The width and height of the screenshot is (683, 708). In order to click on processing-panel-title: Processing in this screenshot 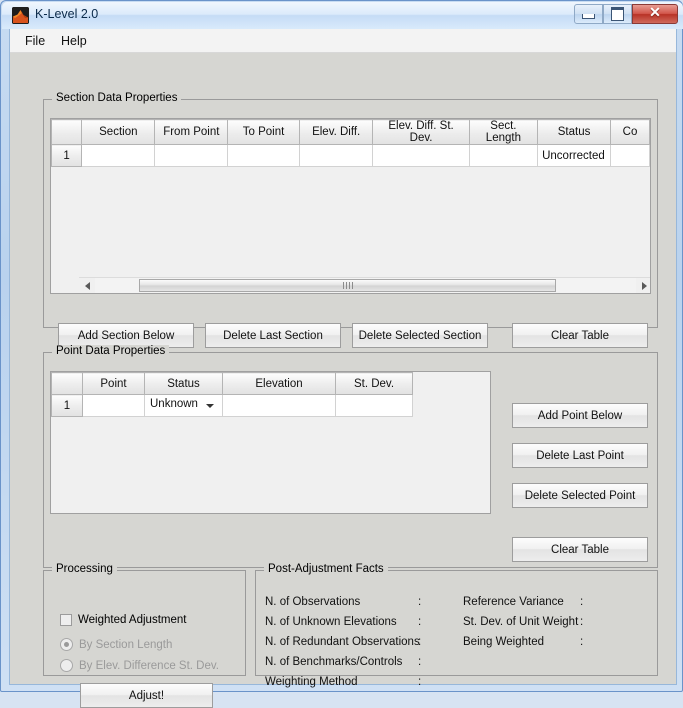, I will do `click(84, 569)`.